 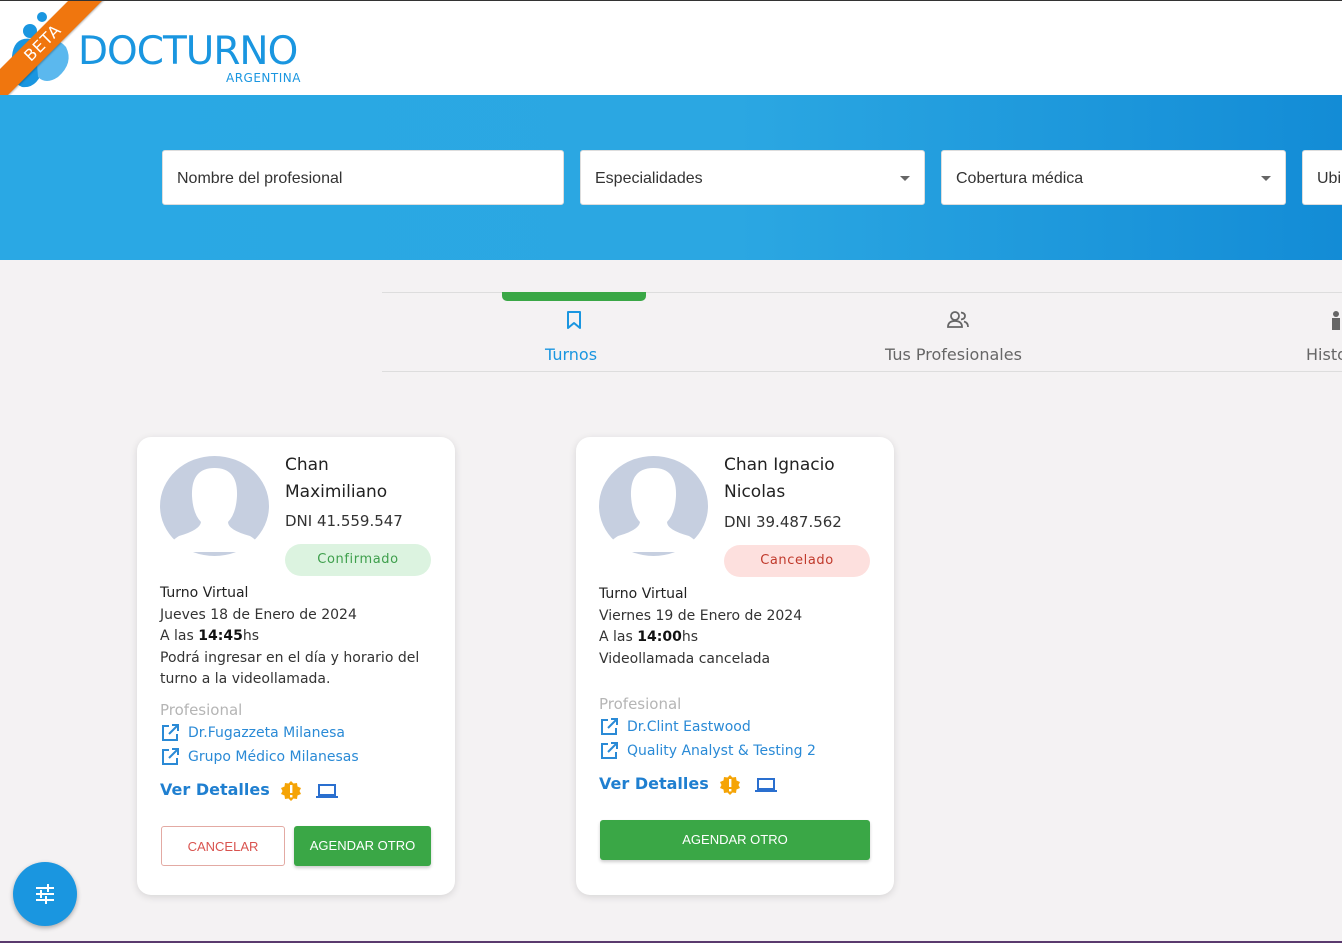 What do you see at coordinates (363, 177) in the screenshot?
I see `professional-name-input: Nombre del profesional` at bounding box center [363, 177].